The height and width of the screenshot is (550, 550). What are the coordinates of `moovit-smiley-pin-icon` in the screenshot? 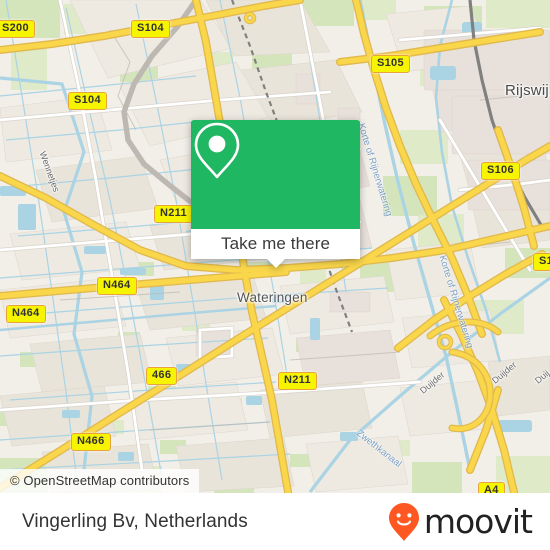 It's located at (403, 521).